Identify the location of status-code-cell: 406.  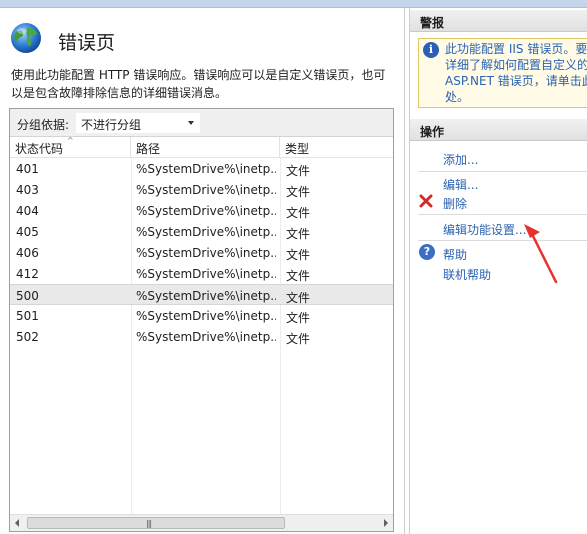
(27, 253).